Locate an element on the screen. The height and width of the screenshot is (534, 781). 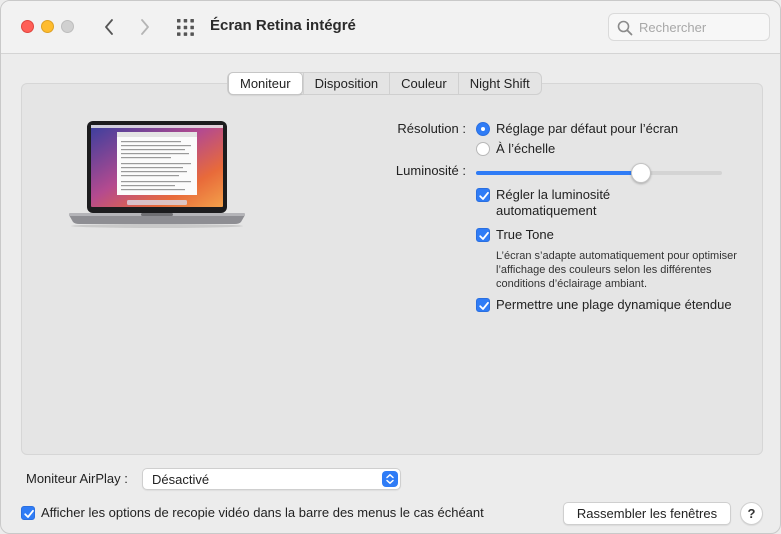
window-title: Écran Retina intégré is located at coordinates (283, 25).